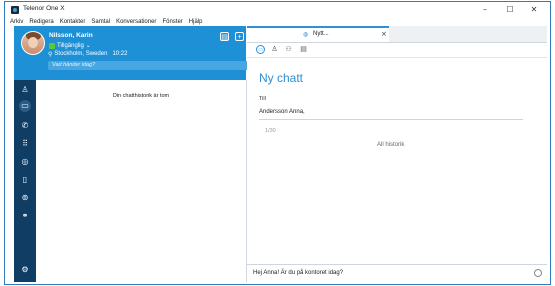 This screenshot has height=286, width=555. I want to click on dialpad-icon: ⠿, so click(25, 144).